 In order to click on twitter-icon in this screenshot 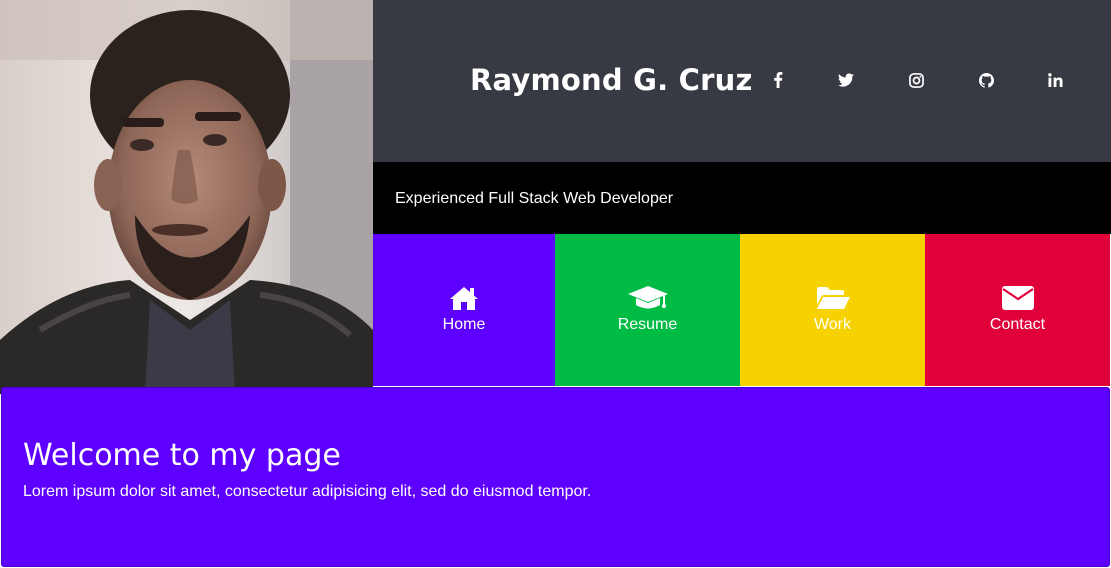, I will do `click(846, 80)`.